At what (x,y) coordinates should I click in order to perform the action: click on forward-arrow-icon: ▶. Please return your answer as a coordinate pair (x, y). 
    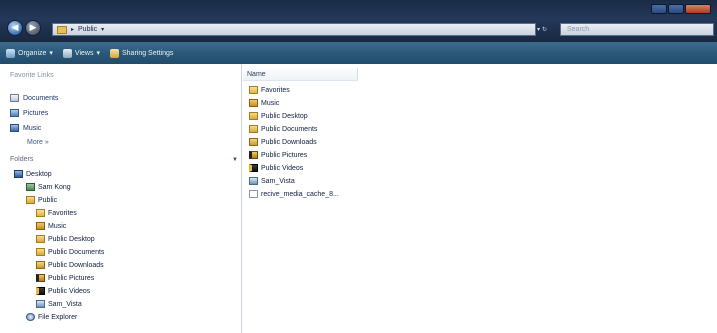
    Looking at the image, I should click on (33, 28).